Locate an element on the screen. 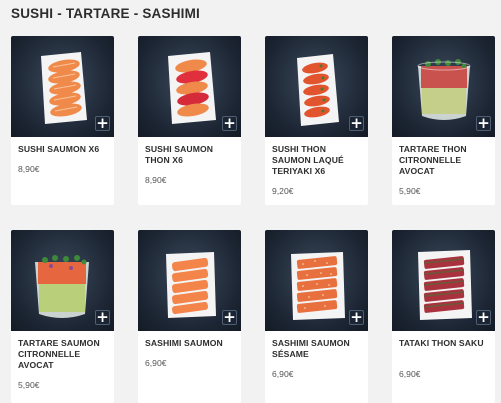 This screenshot has width=501, height=403. product-name: SUSHI THON SAUMON LAQUÉ TERIYAKI x6 is located at coordinates (308, 160).